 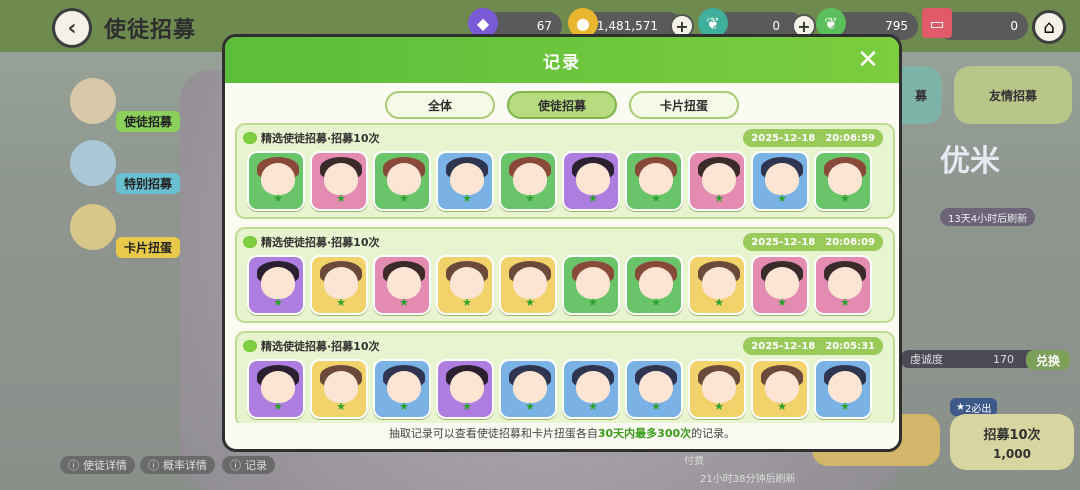 I want to click on apostle-detail-link: ⓘ 使徒详情, so click(x=97, y=465).